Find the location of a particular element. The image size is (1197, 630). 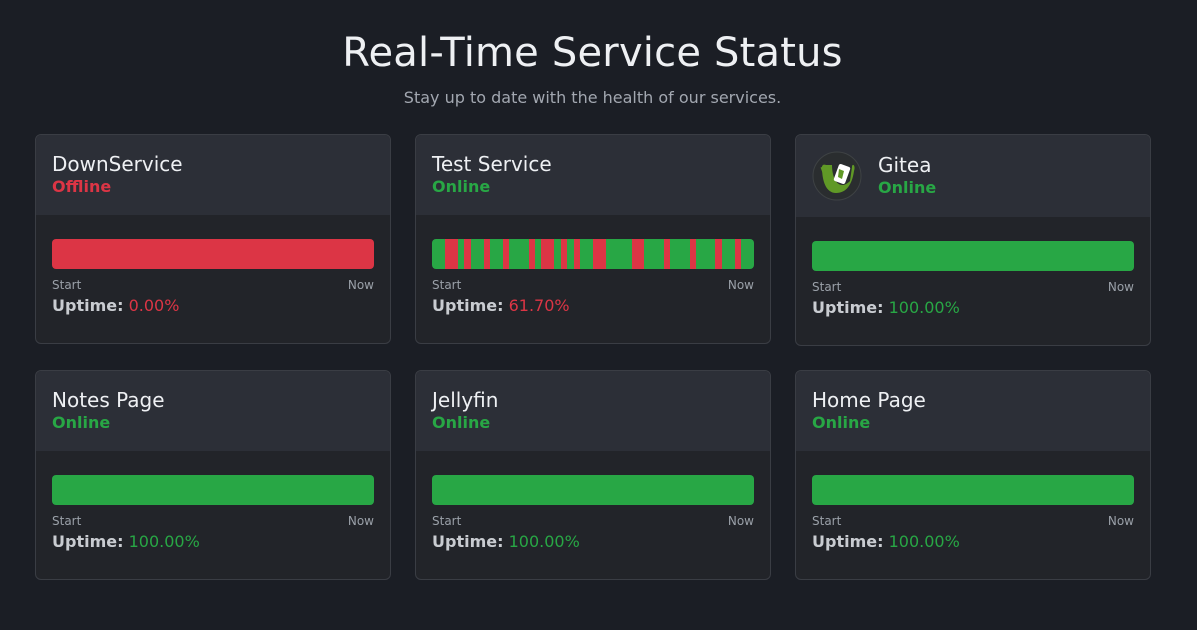

service-card-body: Start Now Uptime: 0.00% is located at coordinates (213, 279).